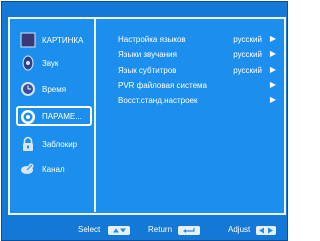  Describe the element at coordinates (147, 70) in the screenshot. I see `setting-label: Язык субтитров` at that location.